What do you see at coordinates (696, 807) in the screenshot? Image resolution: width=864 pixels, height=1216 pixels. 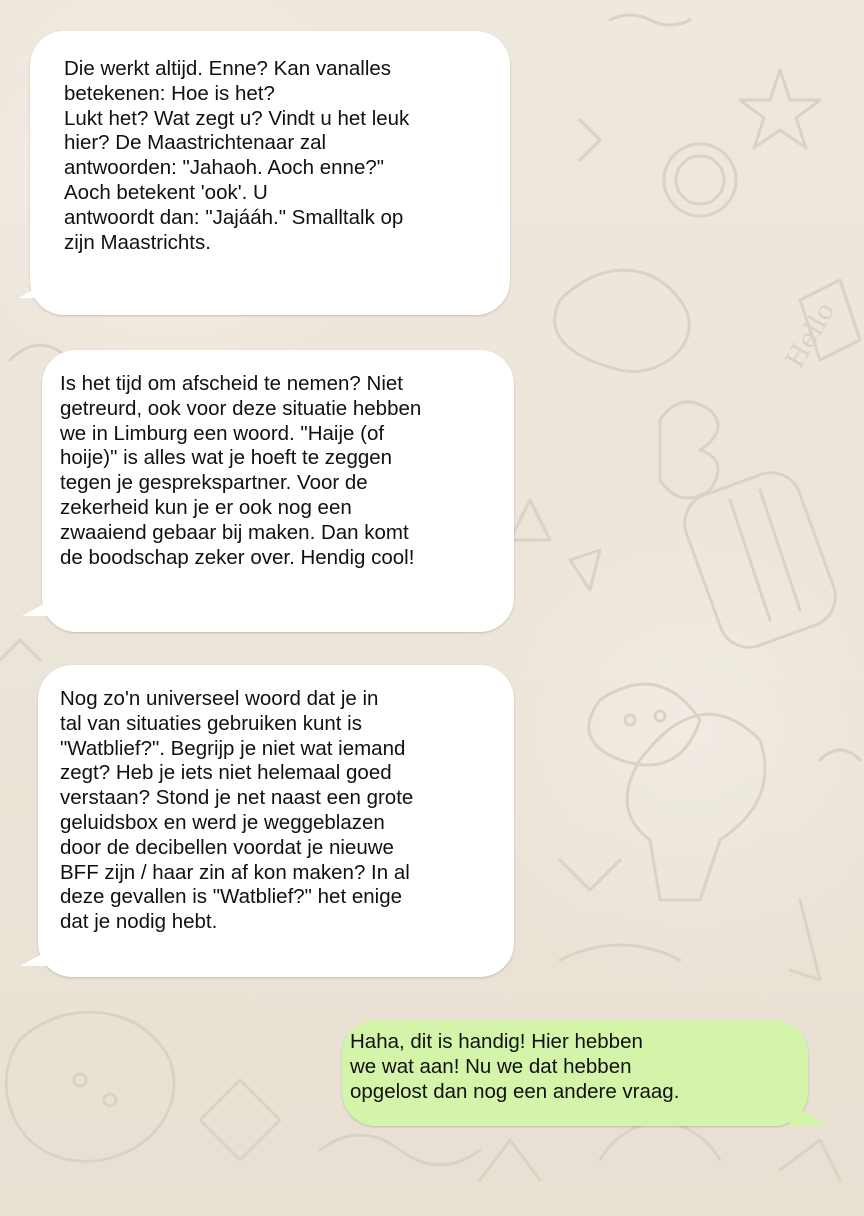 I see `doodle-lightbulb-icon` at bounding box center [696, 807].